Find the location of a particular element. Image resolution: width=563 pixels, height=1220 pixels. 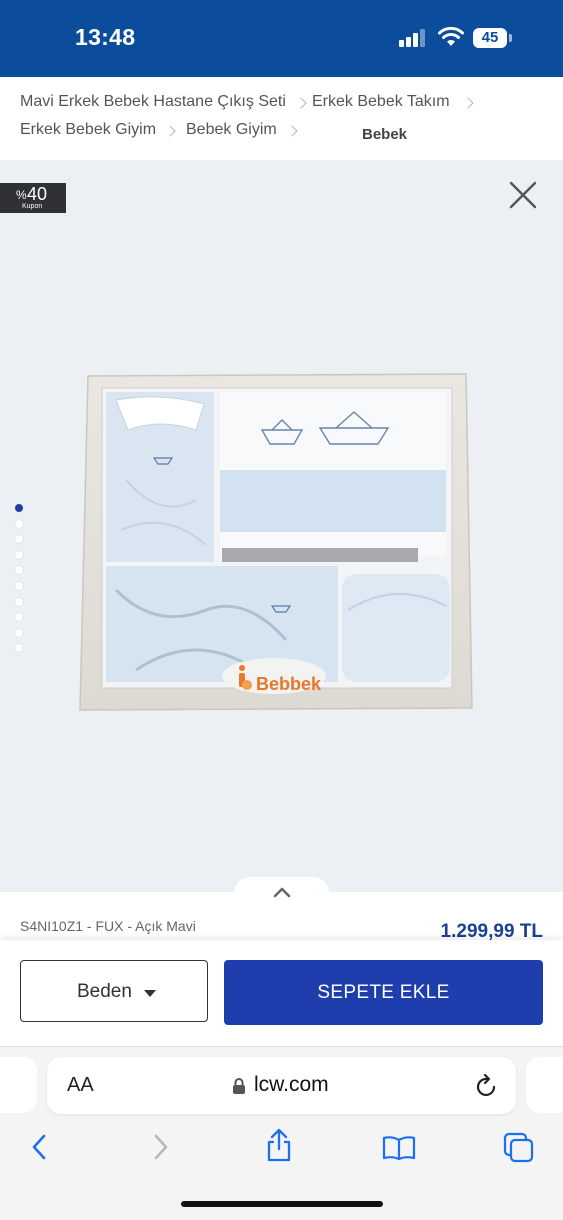

chevron-up-icon is located at coordinates (282, 892).